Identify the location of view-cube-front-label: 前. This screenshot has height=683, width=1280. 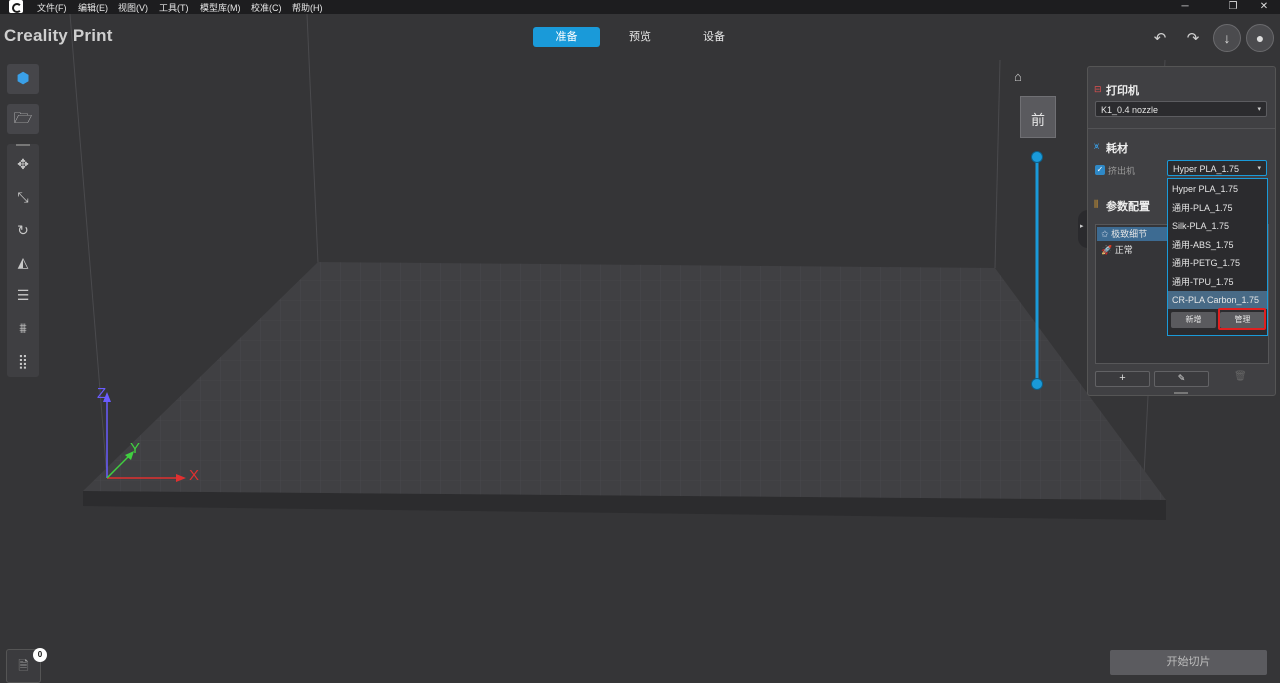
(1038, 120).